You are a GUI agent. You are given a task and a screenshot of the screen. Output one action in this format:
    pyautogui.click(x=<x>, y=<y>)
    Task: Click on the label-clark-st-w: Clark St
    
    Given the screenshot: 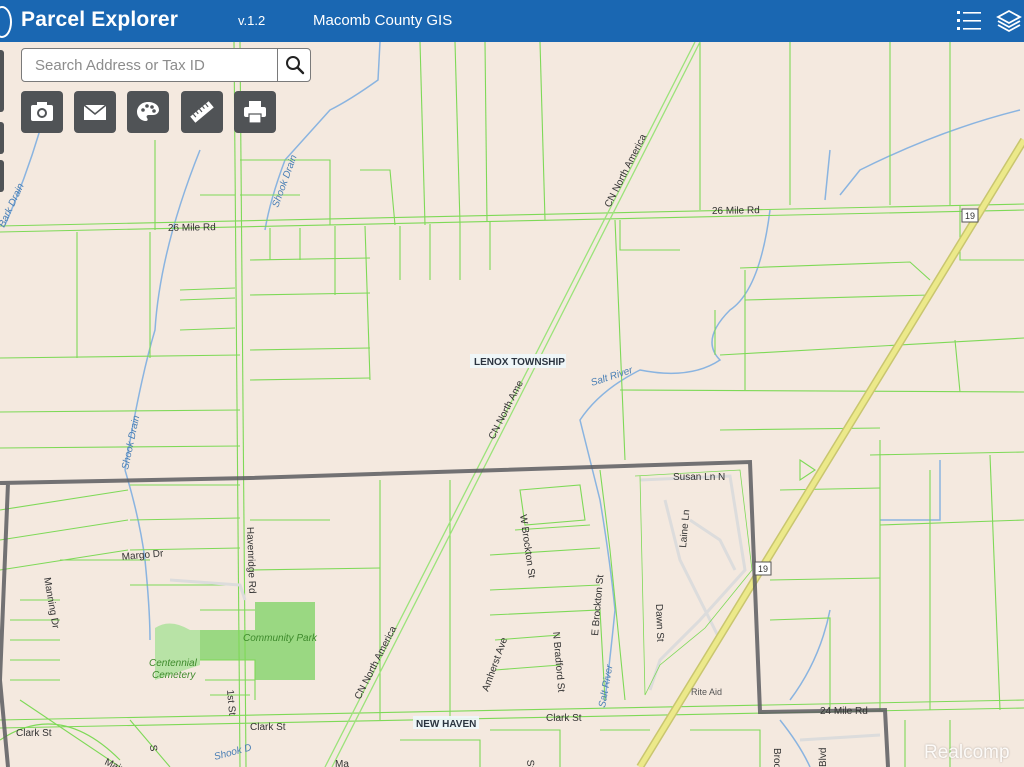 What is the action you would take?
    pyautogui.click(x=34, y=733)
    